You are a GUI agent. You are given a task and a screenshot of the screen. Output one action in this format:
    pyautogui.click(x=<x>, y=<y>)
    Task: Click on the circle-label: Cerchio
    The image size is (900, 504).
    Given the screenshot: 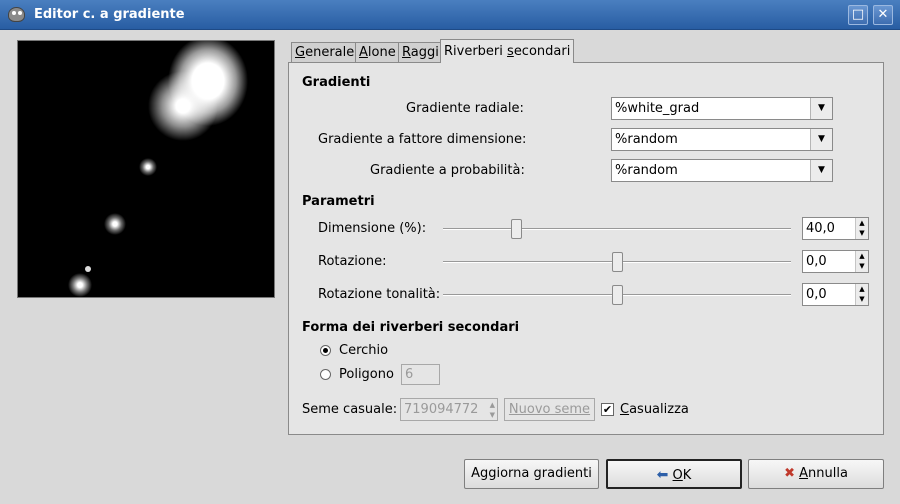 What is the action you would take?
    pyautogui.click(x=363, y=350)
    